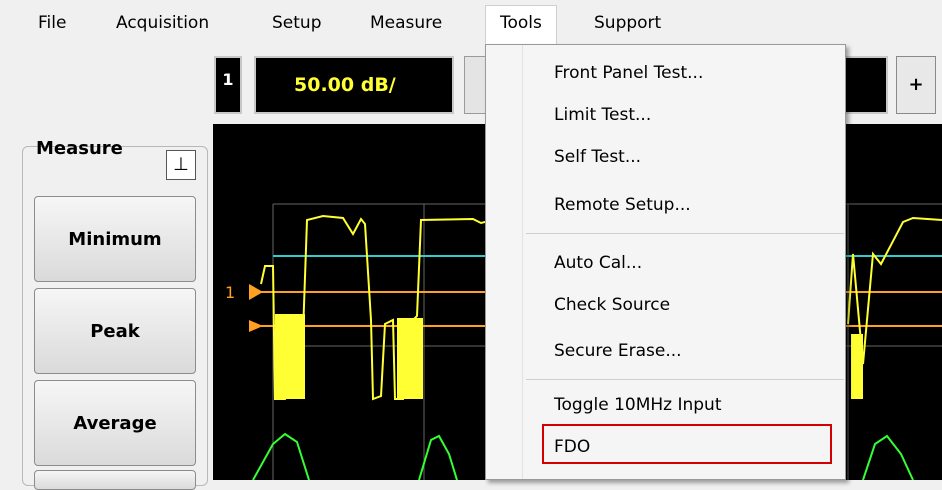 The height and width of the screenshot is (490, 942). What do you see at coordinates (115, 423) in the screenshot?
I see `average-button: Average` at bounding box center [115, 423].